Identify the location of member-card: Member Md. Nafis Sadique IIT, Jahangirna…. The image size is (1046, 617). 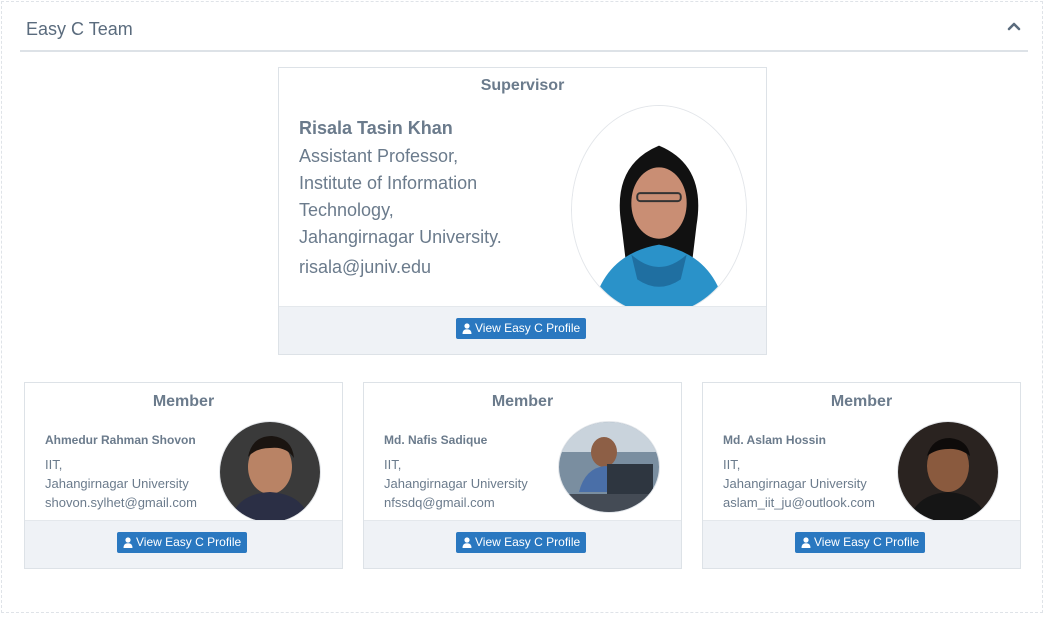
(522, 475).